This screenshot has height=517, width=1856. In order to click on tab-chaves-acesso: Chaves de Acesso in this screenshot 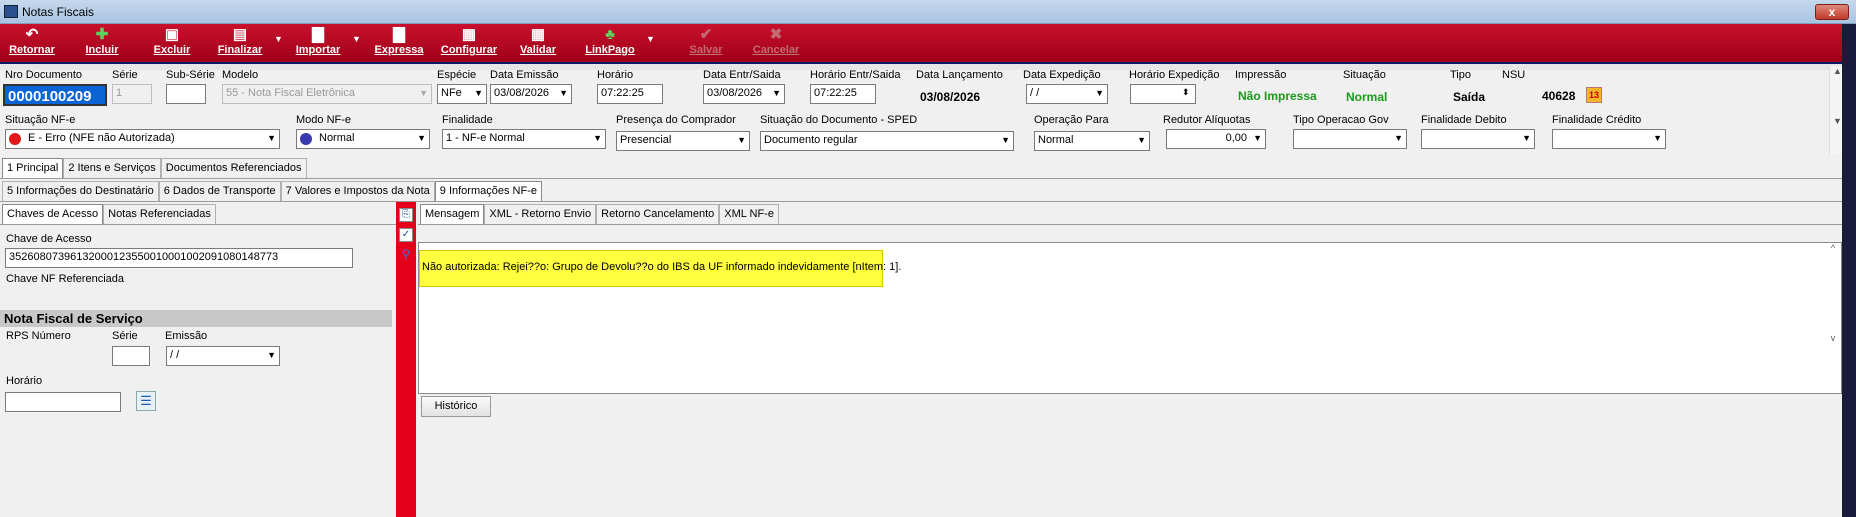, I will do `click(53, 214)`.